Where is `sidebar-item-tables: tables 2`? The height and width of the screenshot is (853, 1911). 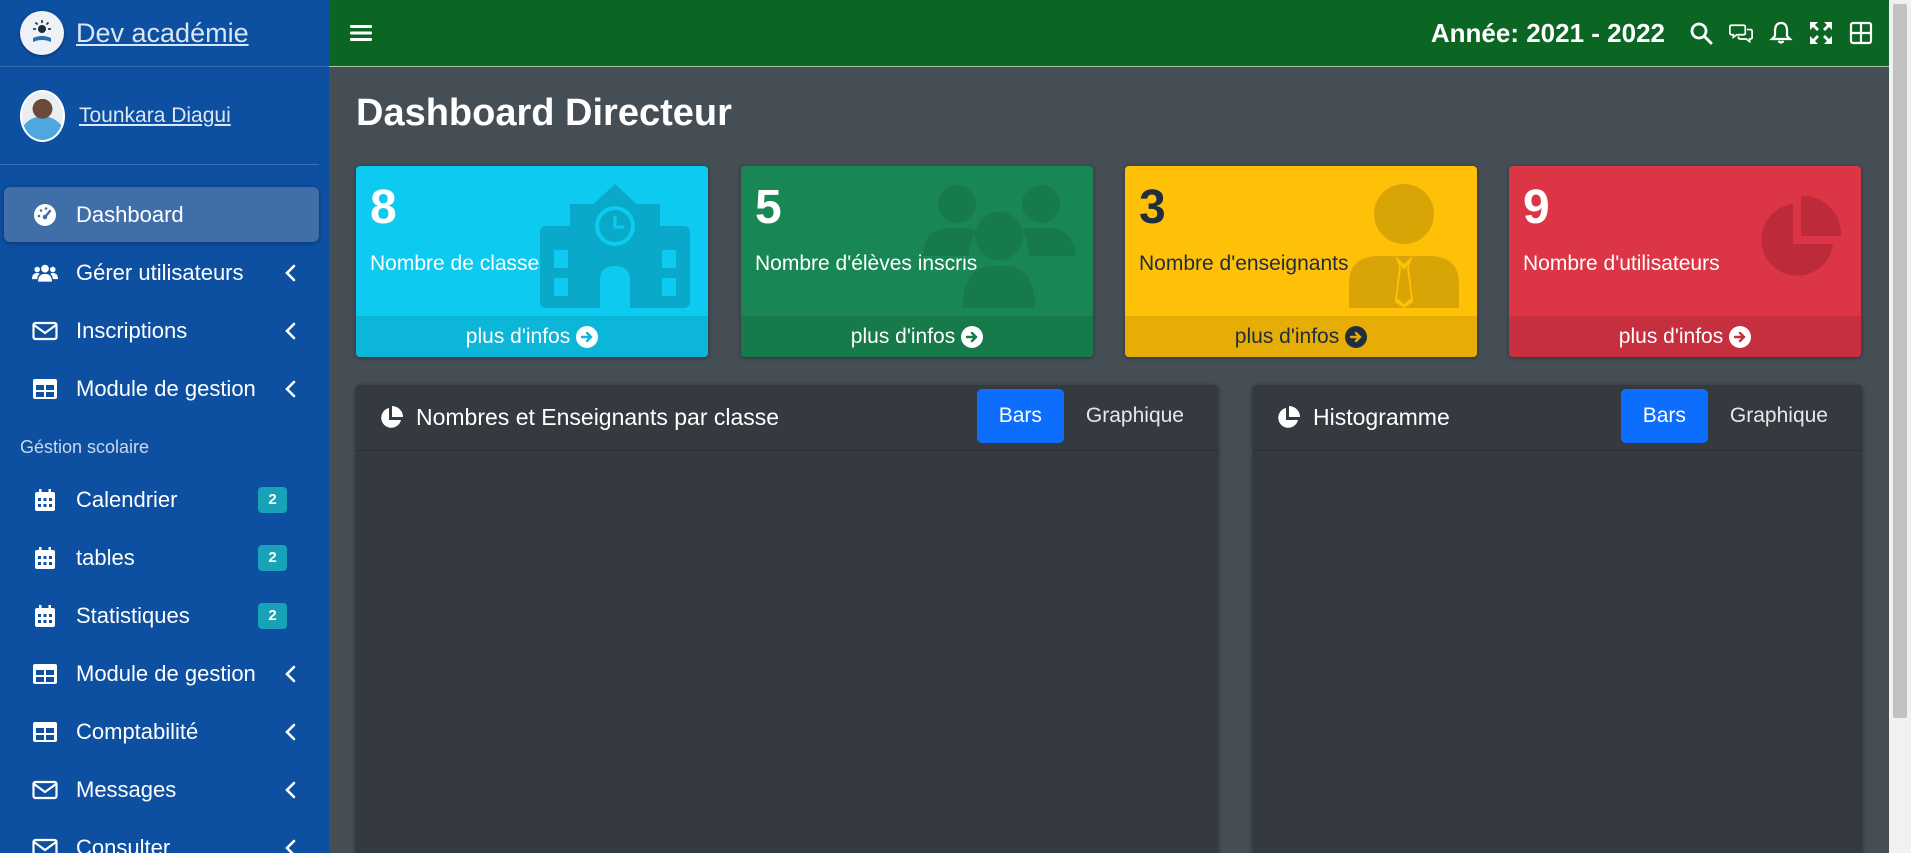
sidebar-item-tables: tables 2 is located at coordinates (161, 557).